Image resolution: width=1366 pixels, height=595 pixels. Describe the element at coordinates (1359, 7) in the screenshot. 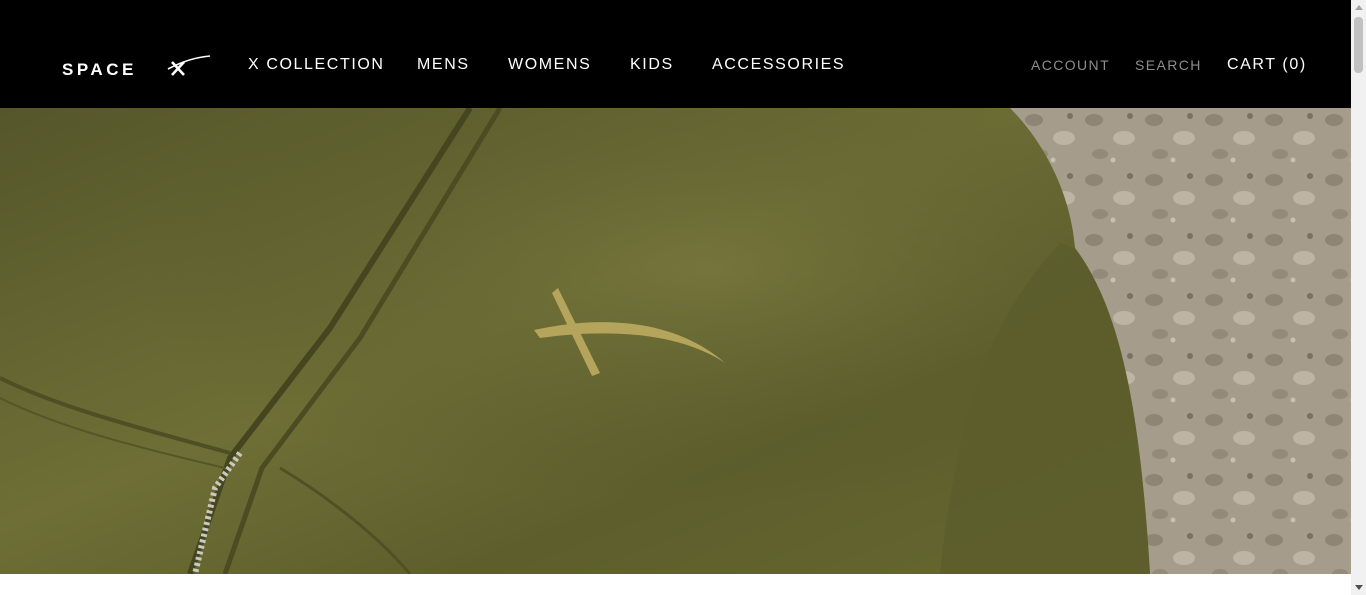

I see `scroll-up-icon` at that location.